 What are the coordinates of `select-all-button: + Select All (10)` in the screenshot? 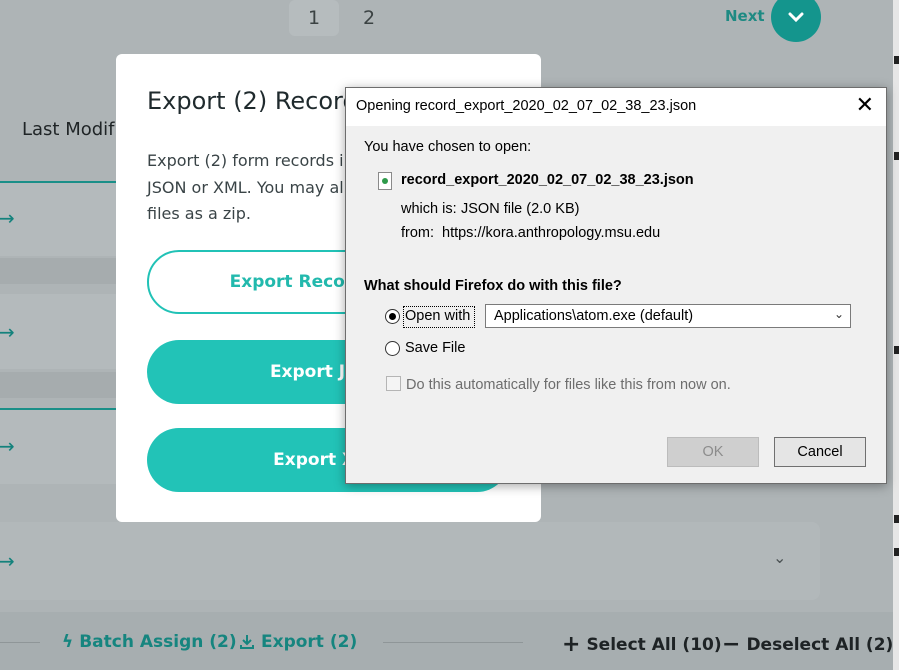 It's located at (642, 644).